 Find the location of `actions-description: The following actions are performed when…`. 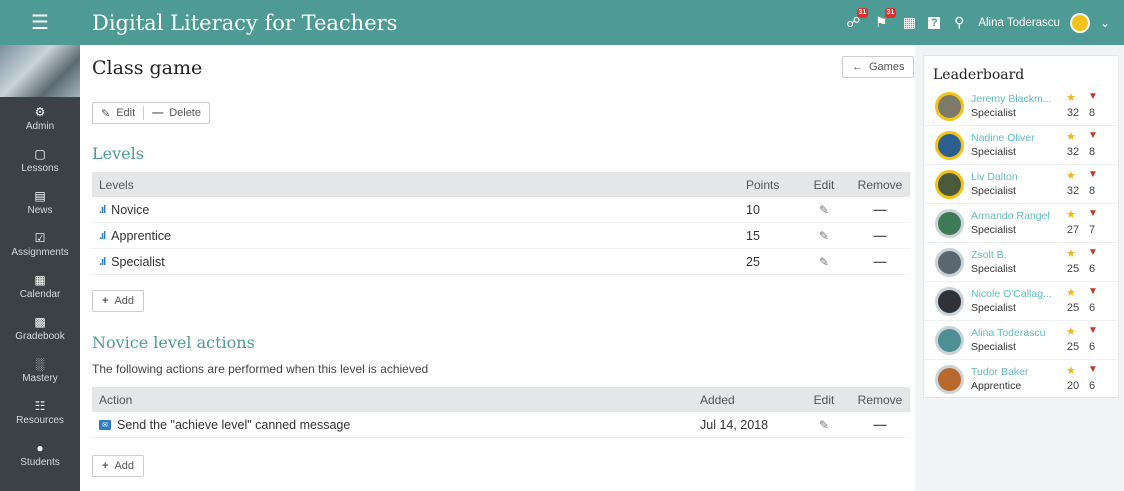

actions-description: The following actions are performed when… is located at coordinates (260, 369).